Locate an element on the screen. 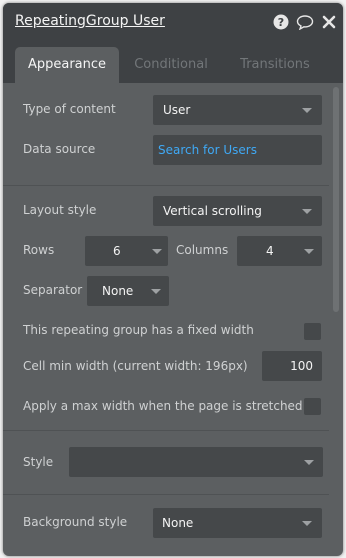 This screenshot has height=558, width=346. max-width-checkbox is located at coordinates (312, 406).